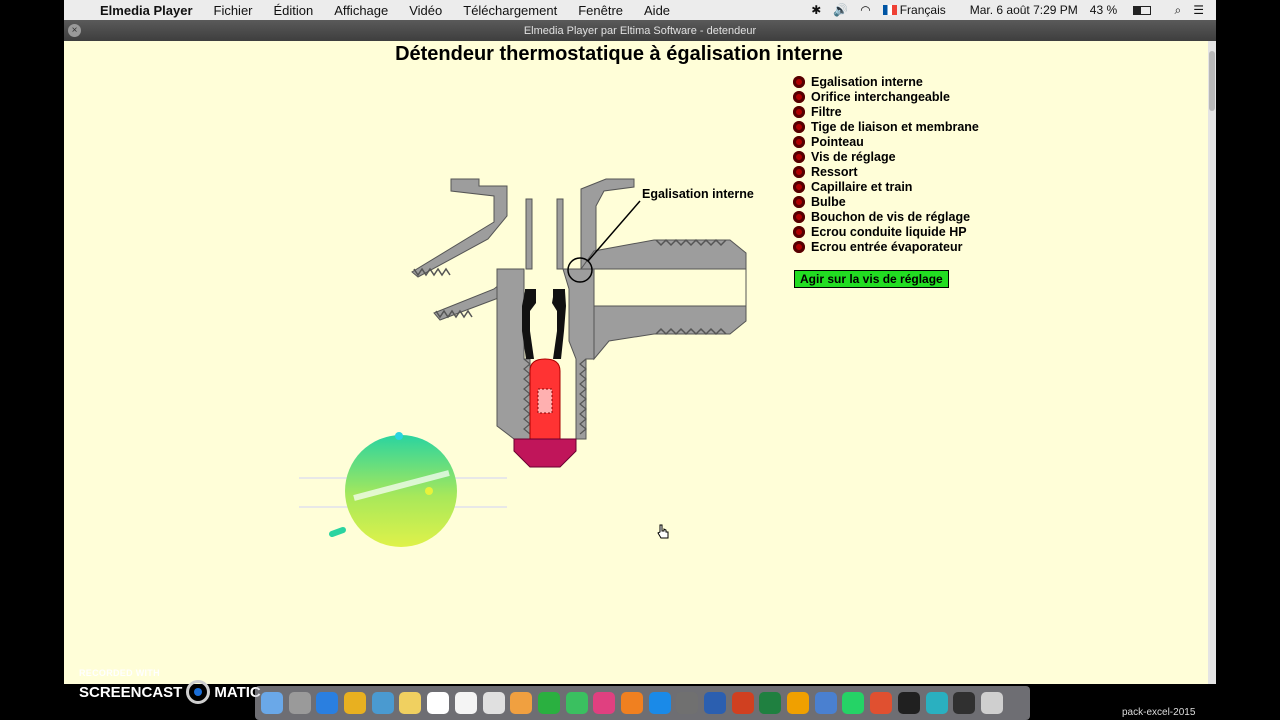  I want to click on legend-item: Capillaire et train, so click(886, 186).